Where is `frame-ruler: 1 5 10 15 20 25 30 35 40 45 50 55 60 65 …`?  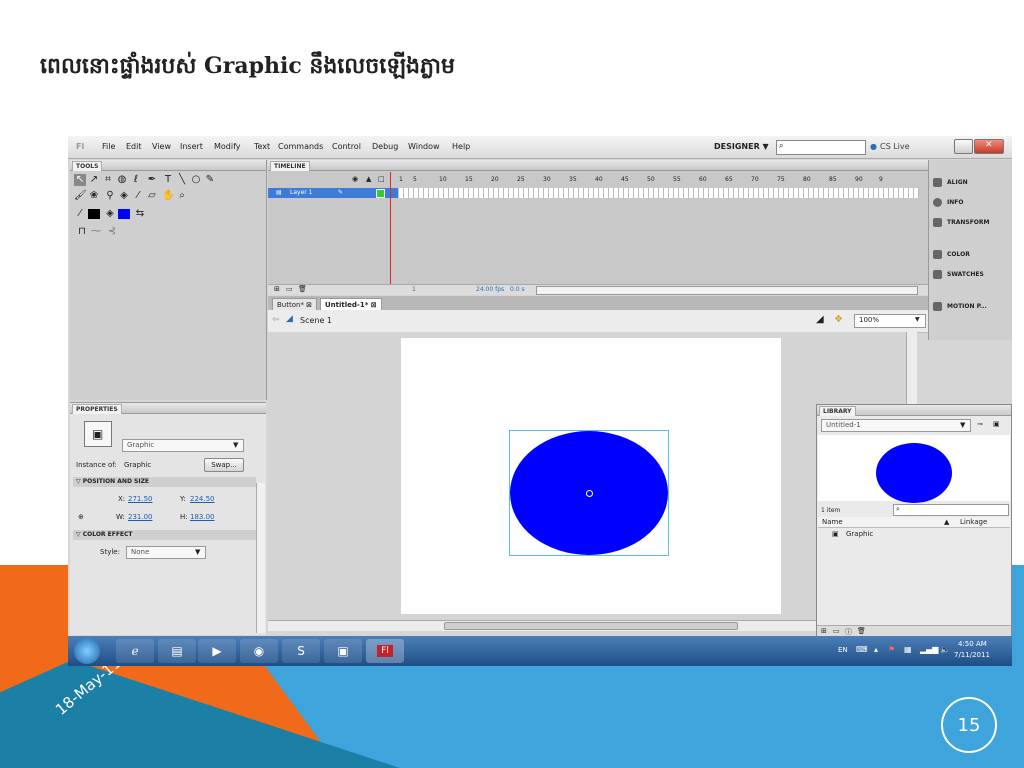
frame-ruler: 1 5 10 15 20 25 30 35 40 45 50 55 60 65 … is located at coordinates (659, 180).